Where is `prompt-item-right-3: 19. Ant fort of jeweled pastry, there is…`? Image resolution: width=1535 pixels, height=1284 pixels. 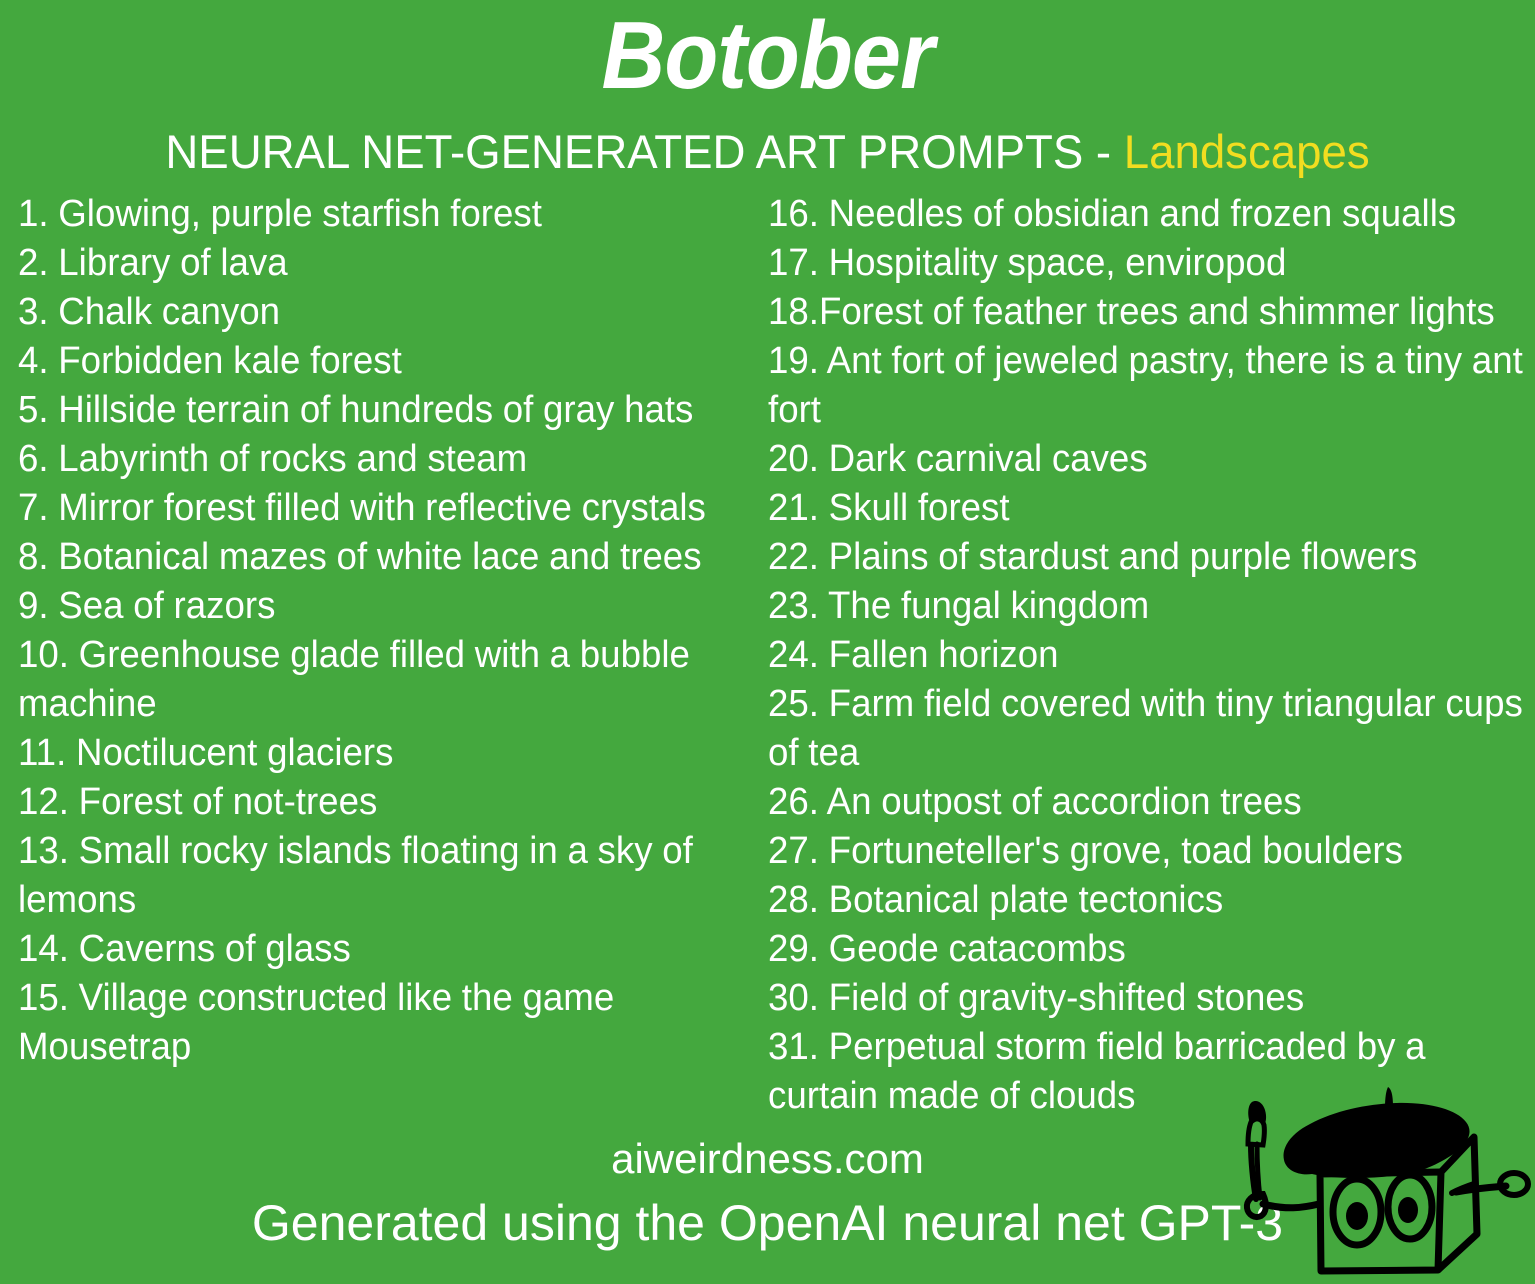 prompt-item-right-3: 19. Ant fort of jeweled pastry, there is… is located at coordinates (1145, 385).